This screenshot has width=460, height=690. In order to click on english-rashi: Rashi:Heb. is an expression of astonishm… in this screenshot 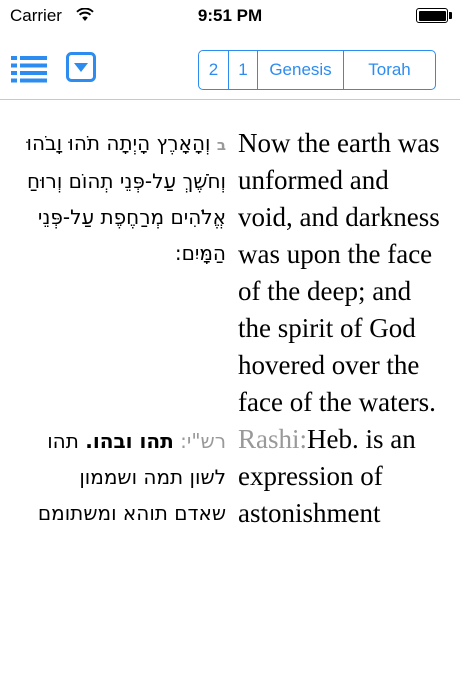, I will do `click(345, 476)`.